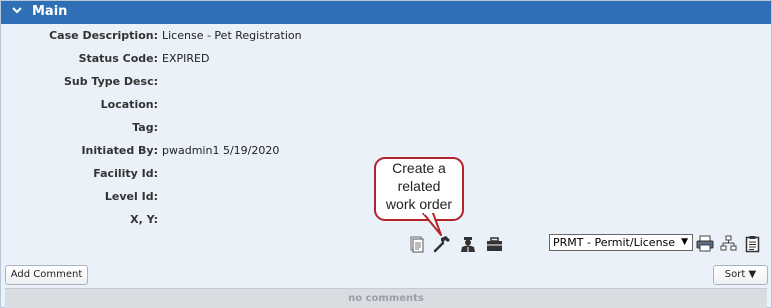  Describe the element at coordinates (705, 243) in the screenshot. I see `printer-icon` at that location.